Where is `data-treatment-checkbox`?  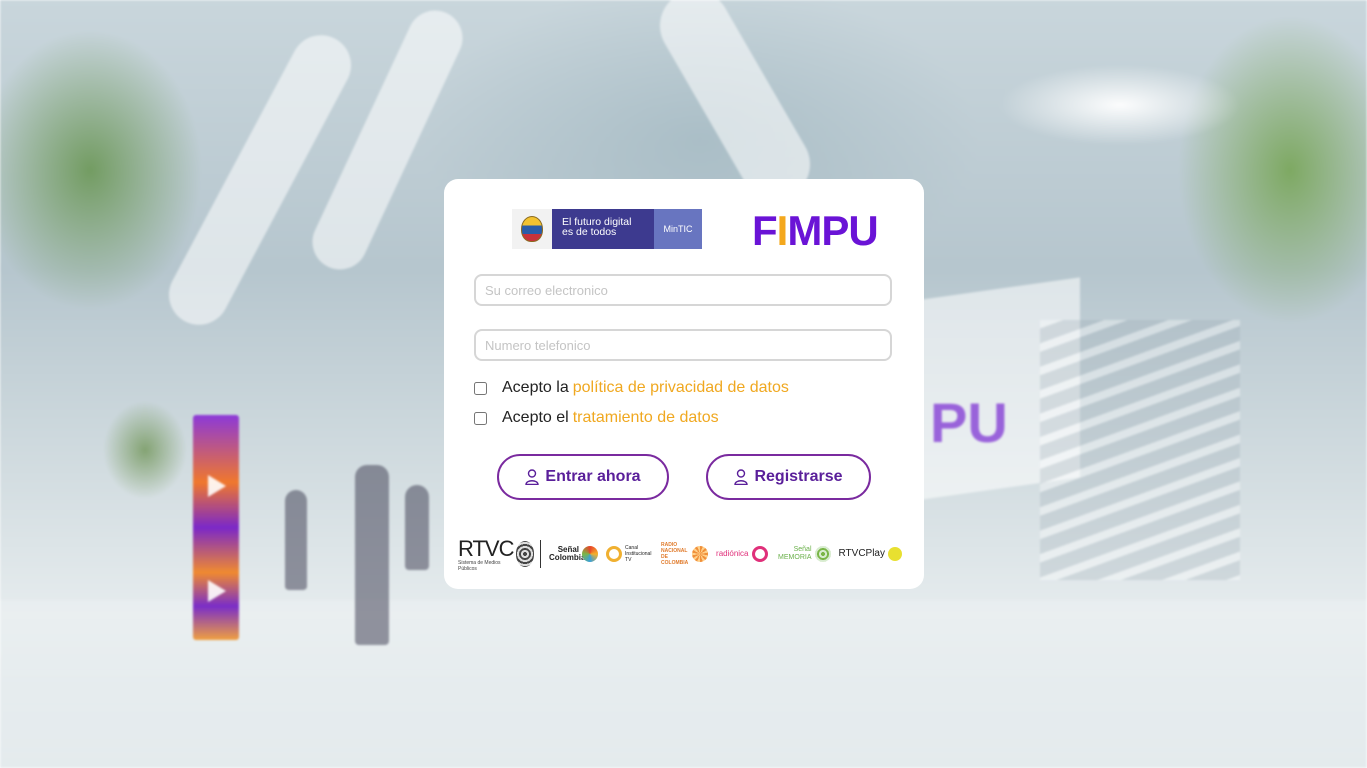
data-treatment-checkbox is located at coordinates (480, 418).